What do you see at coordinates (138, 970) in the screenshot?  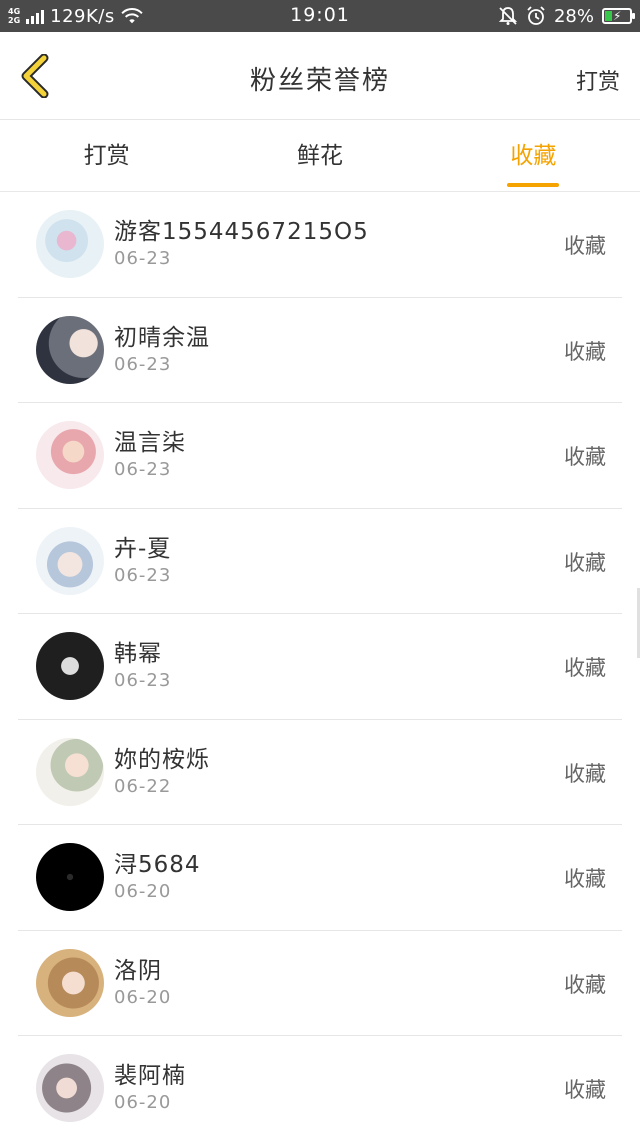 I see `fan-name: 洛阴` at bounding box center [138, 970].